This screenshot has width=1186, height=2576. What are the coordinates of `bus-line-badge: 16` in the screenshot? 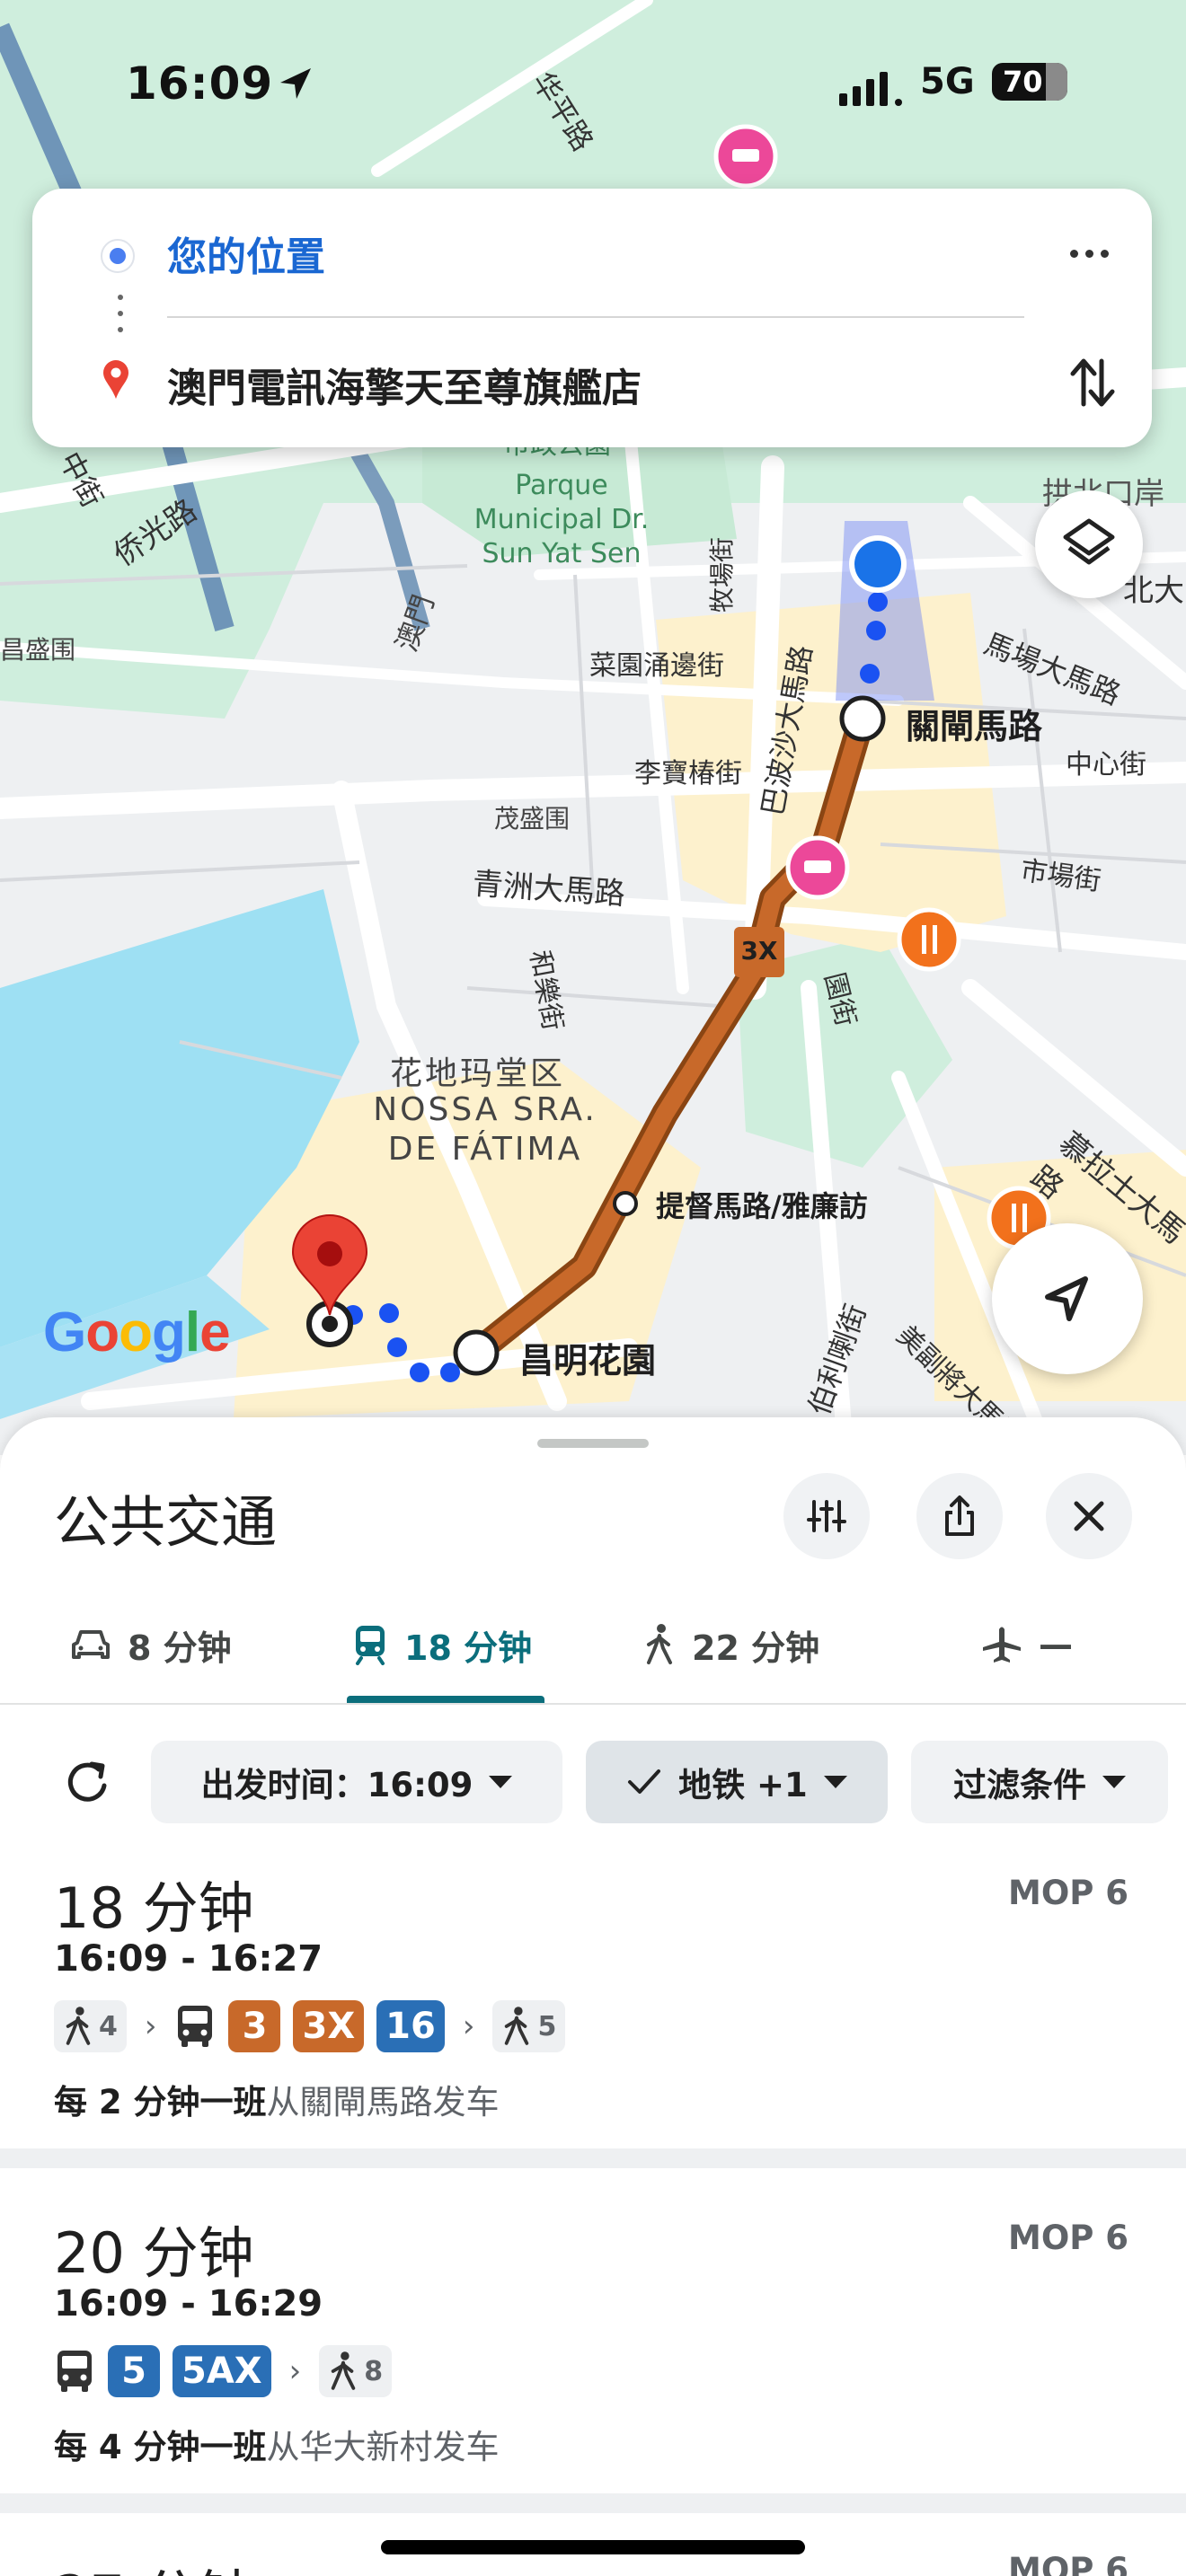 It's located at (410, 2026).